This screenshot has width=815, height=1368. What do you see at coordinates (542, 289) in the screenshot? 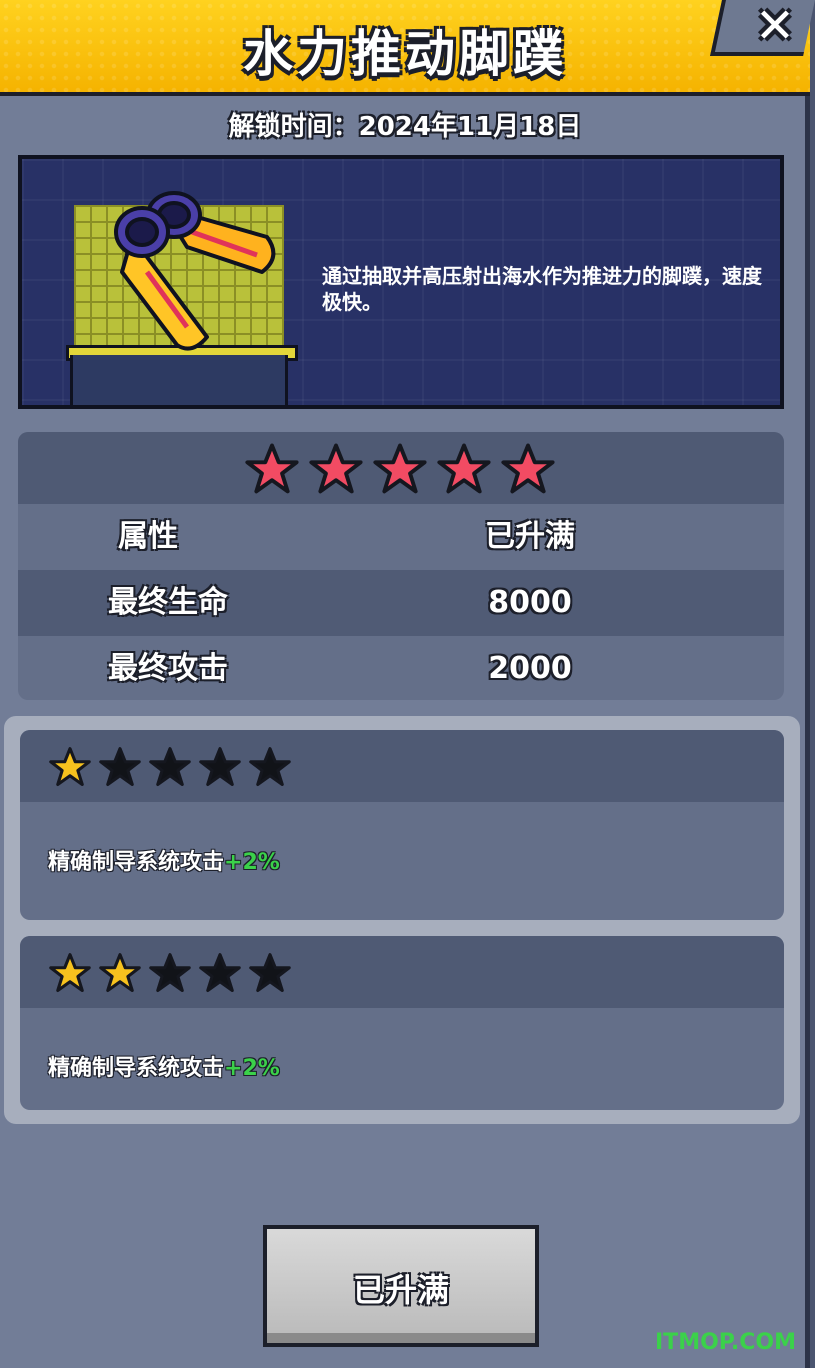
I see `item-description: 通过抽取并高压射出海水作为推进力的脚蹼，速度极快。` at bounding box center [542, 289].